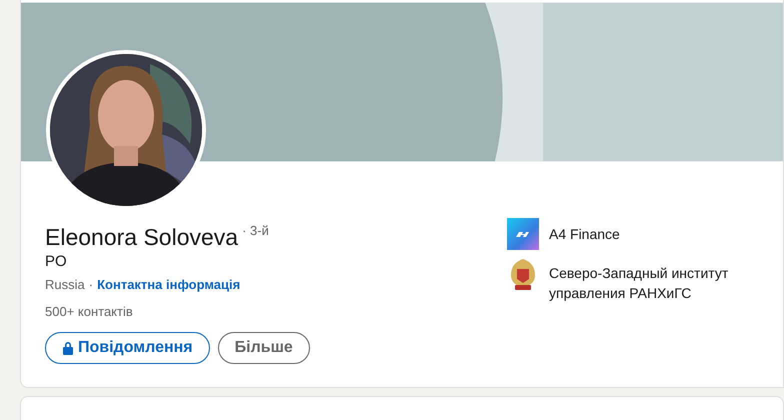 Image resolution: width=784 pixels, height=420 pixels. Describe the element at coordinates (68, 348) in the screenshot. I see `lock-icon` at that location.